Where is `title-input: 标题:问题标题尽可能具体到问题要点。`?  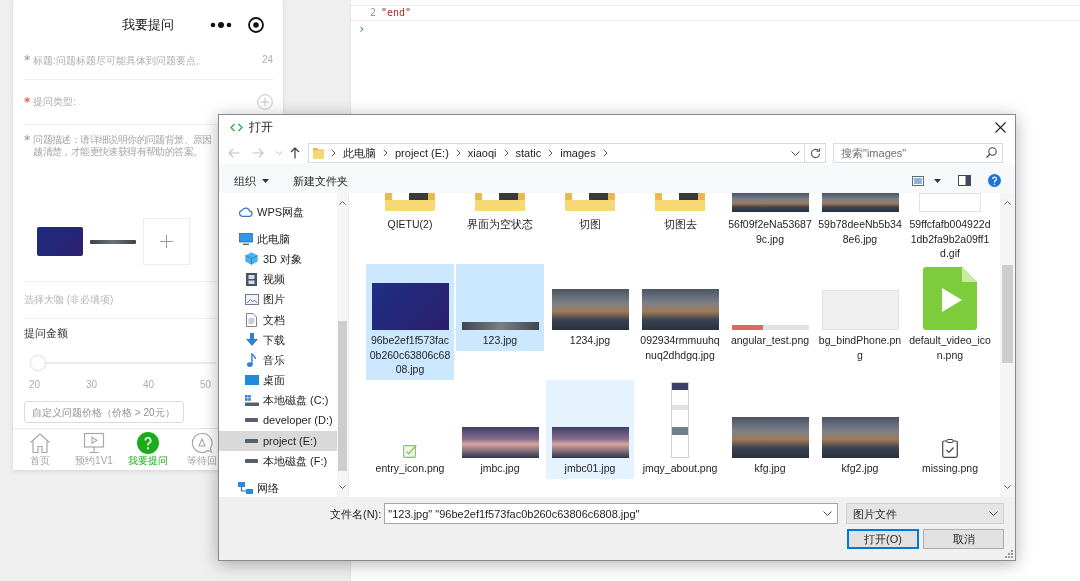 title-input: 标题:问题标题尽可能具体到问题要点。 is located at coordinates (144, 60).